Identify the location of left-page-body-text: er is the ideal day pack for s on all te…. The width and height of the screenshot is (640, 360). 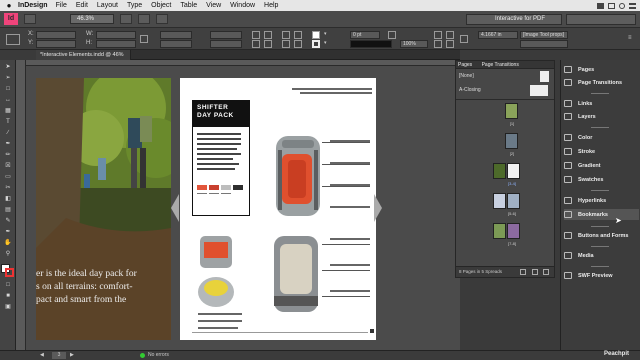
(103, 287).